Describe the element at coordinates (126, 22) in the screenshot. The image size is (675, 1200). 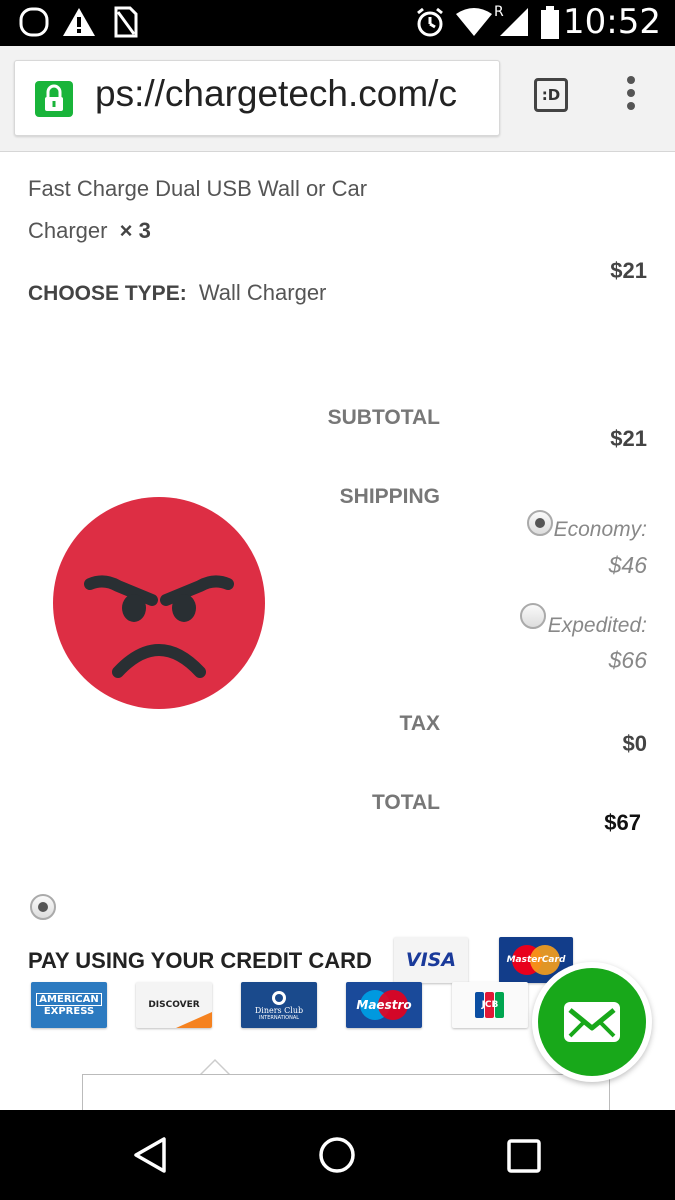
I see `no-sim-icon` at that location.